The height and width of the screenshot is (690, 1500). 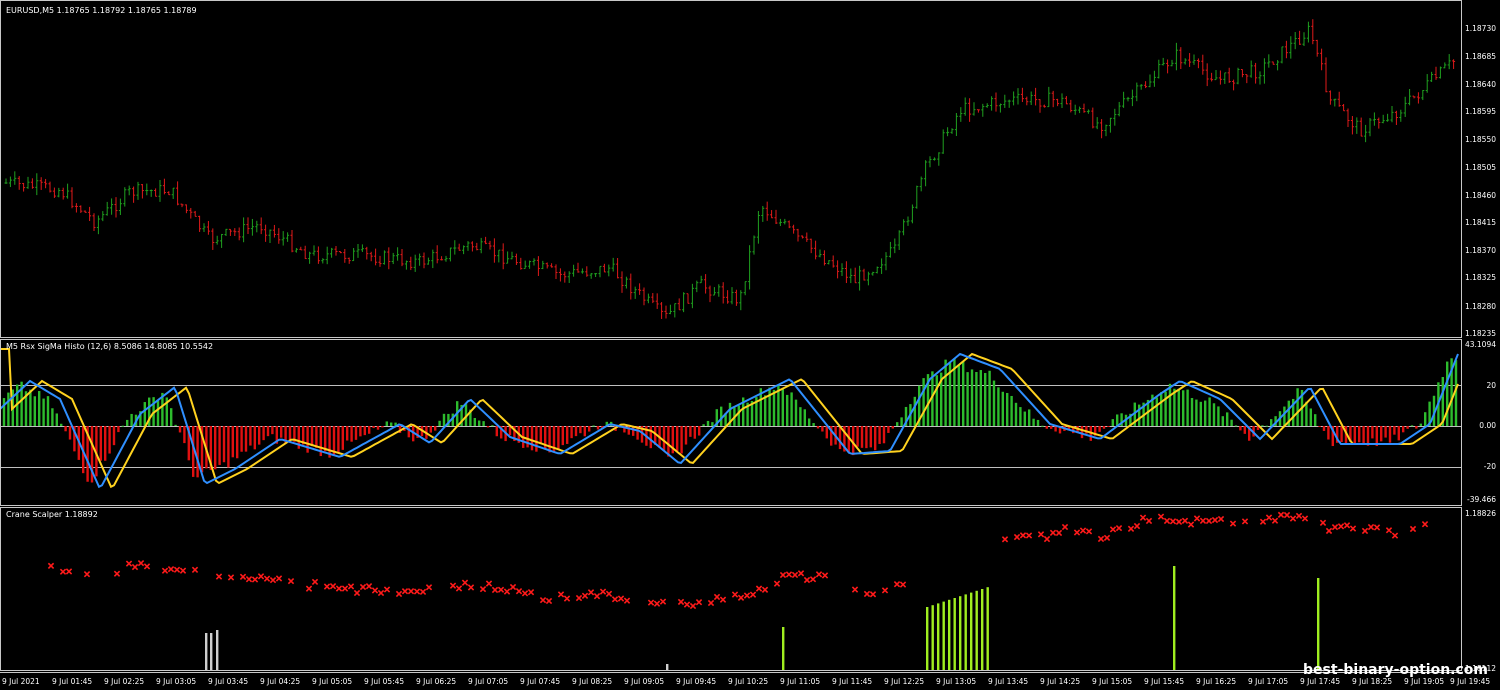 I want to click on price-tick: 1.18640, so click(x=1480, y=84).